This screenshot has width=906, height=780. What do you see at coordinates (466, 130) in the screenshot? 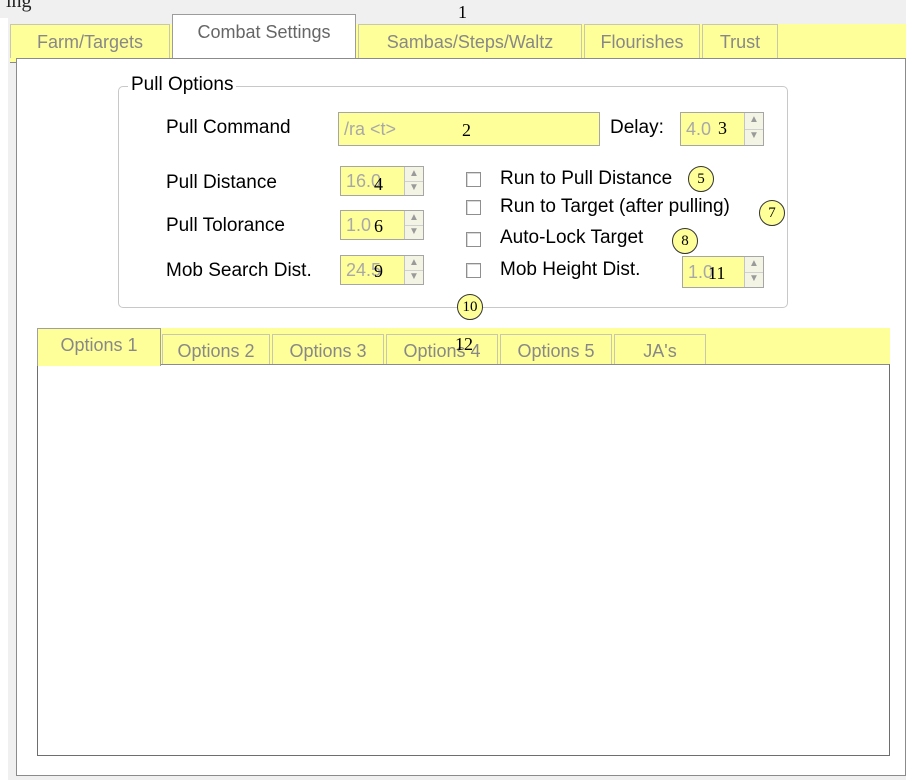
I see `annotation-2: 2` at bounding box center [466, 130].